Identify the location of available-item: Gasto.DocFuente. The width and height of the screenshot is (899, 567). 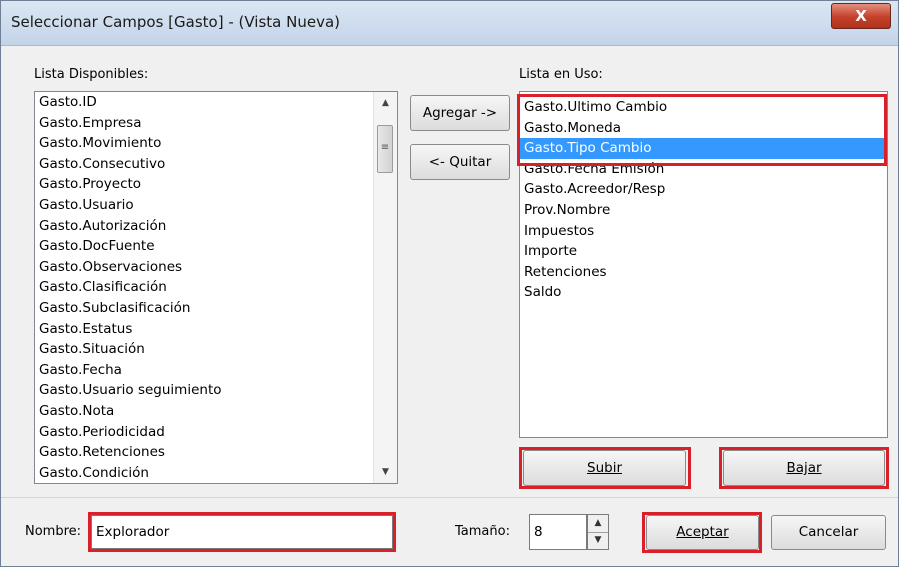
(216, 246).